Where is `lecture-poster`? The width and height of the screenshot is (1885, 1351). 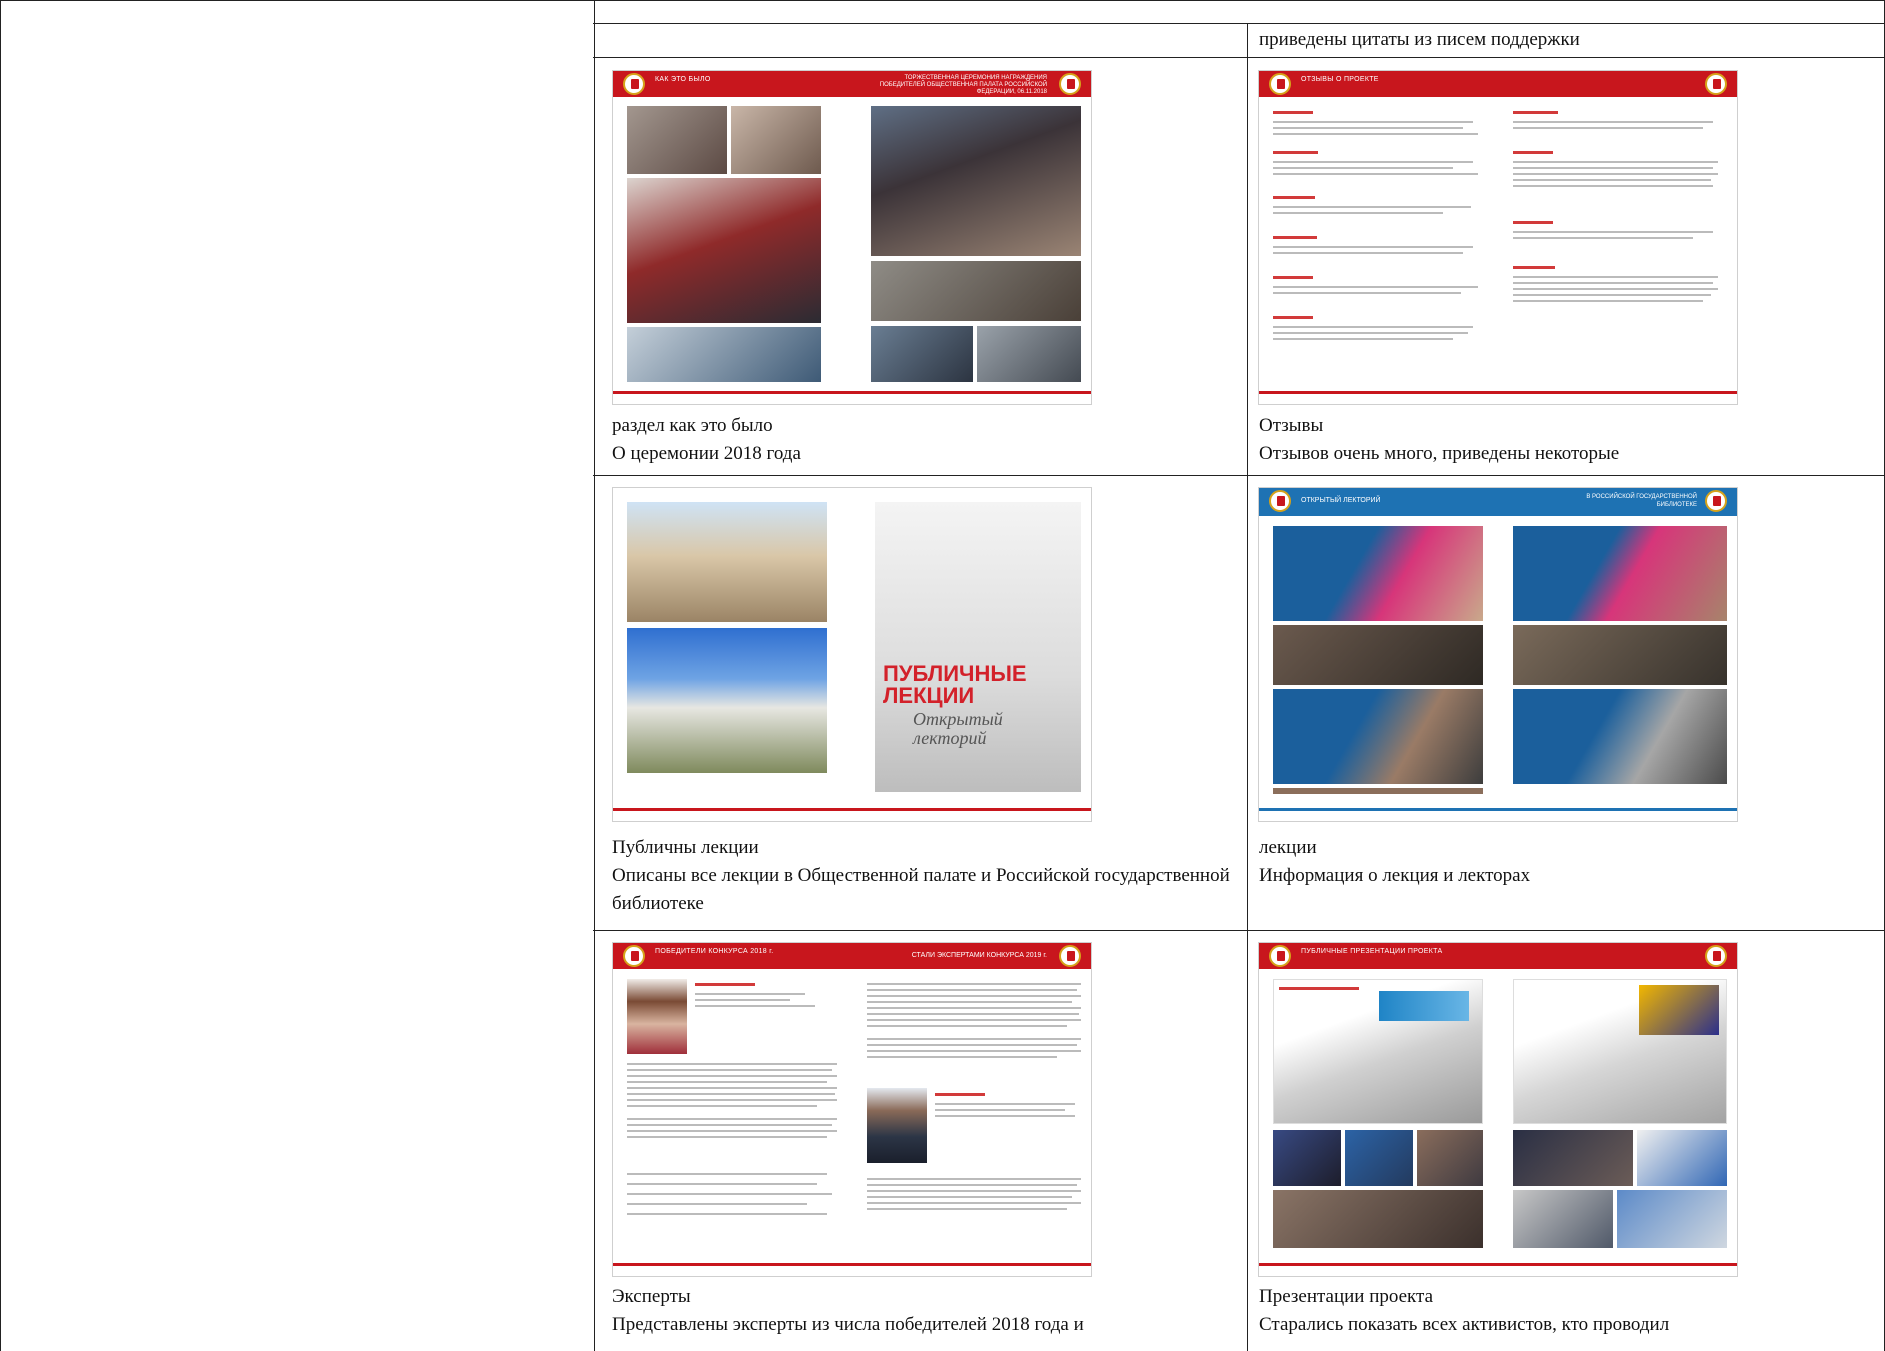
lecture-poster is located at coordinates (978, 647).